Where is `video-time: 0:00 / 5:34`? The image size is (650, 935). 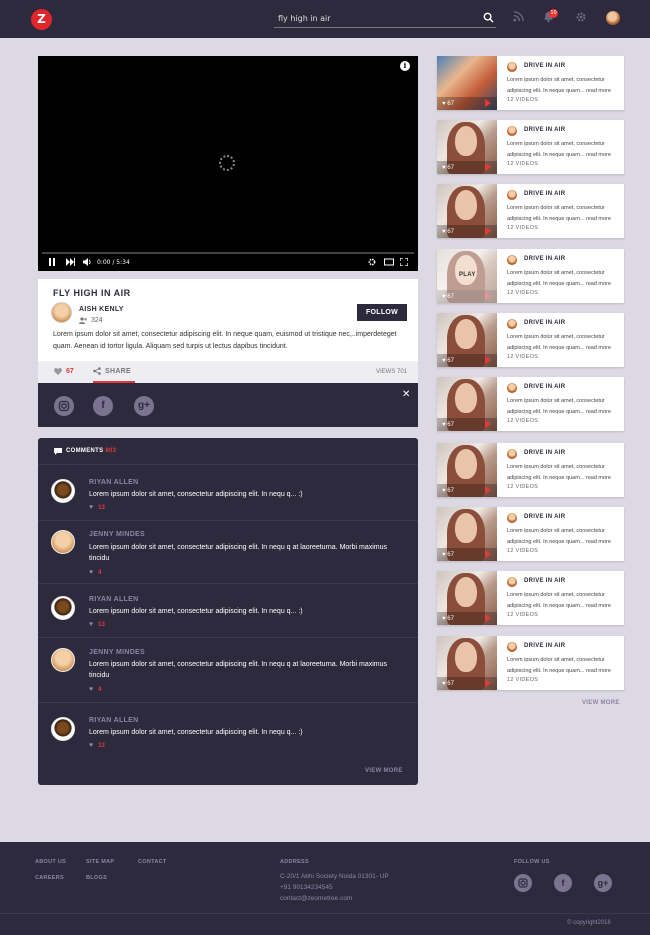
video-time: 0:00 / 5:34 is located at coordinates (113, 262).